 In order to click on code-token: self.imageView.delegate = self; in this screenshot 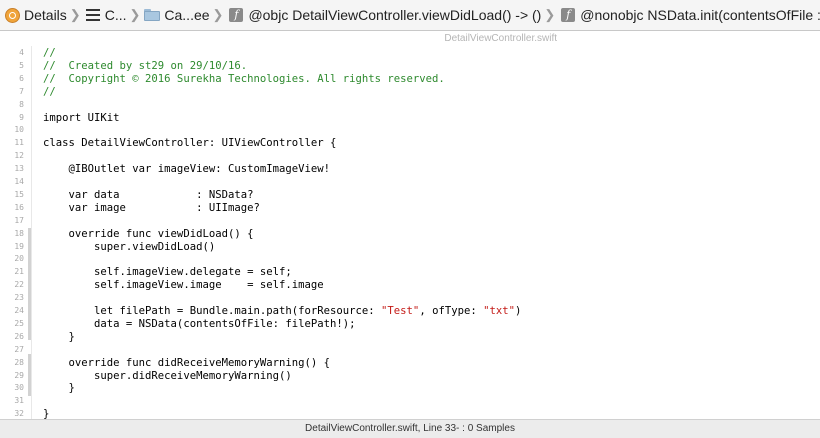, I will do `click(167, 272)`.